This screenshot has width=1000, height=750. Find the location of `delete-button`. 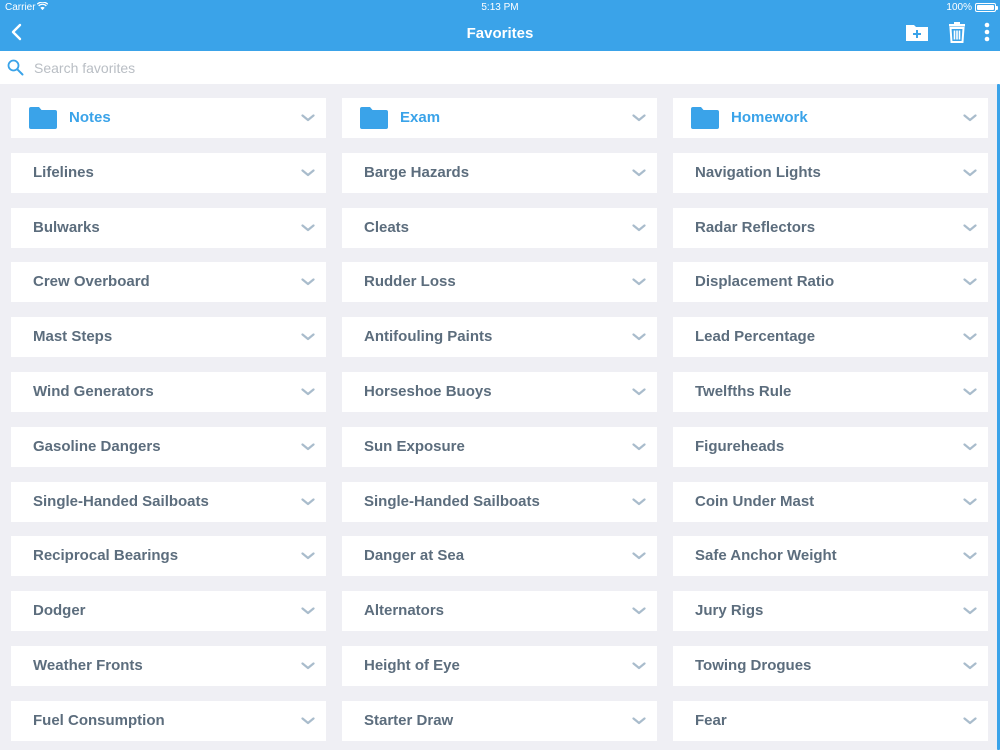

delete-button is located at coordinates (957, 32).